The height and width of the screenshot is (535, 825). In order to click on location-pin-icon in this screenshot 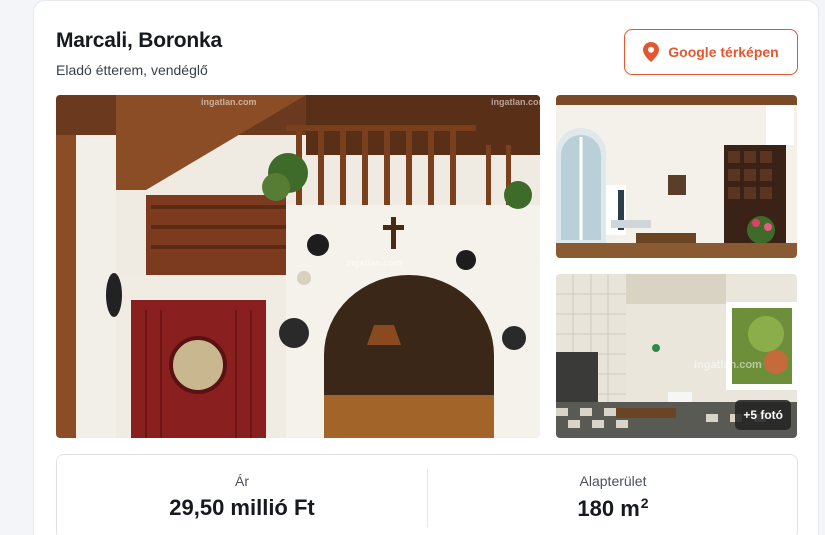, I will do `click(651, 52)`.